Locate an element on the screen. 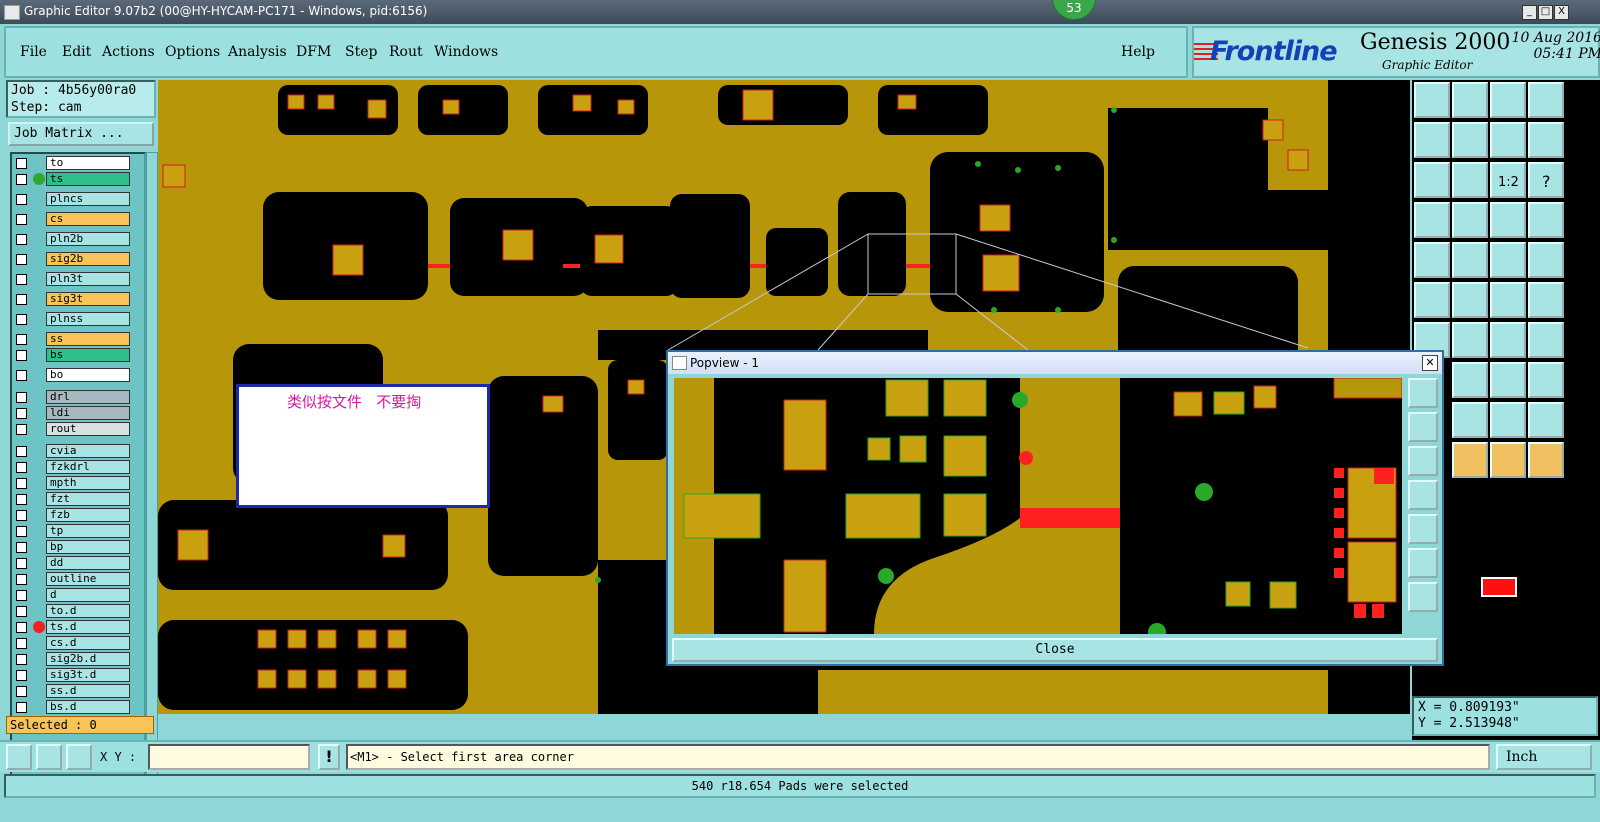 The height and width of the screenshot is (822, 1600). select-icon is located at coordinates (1432, 260).